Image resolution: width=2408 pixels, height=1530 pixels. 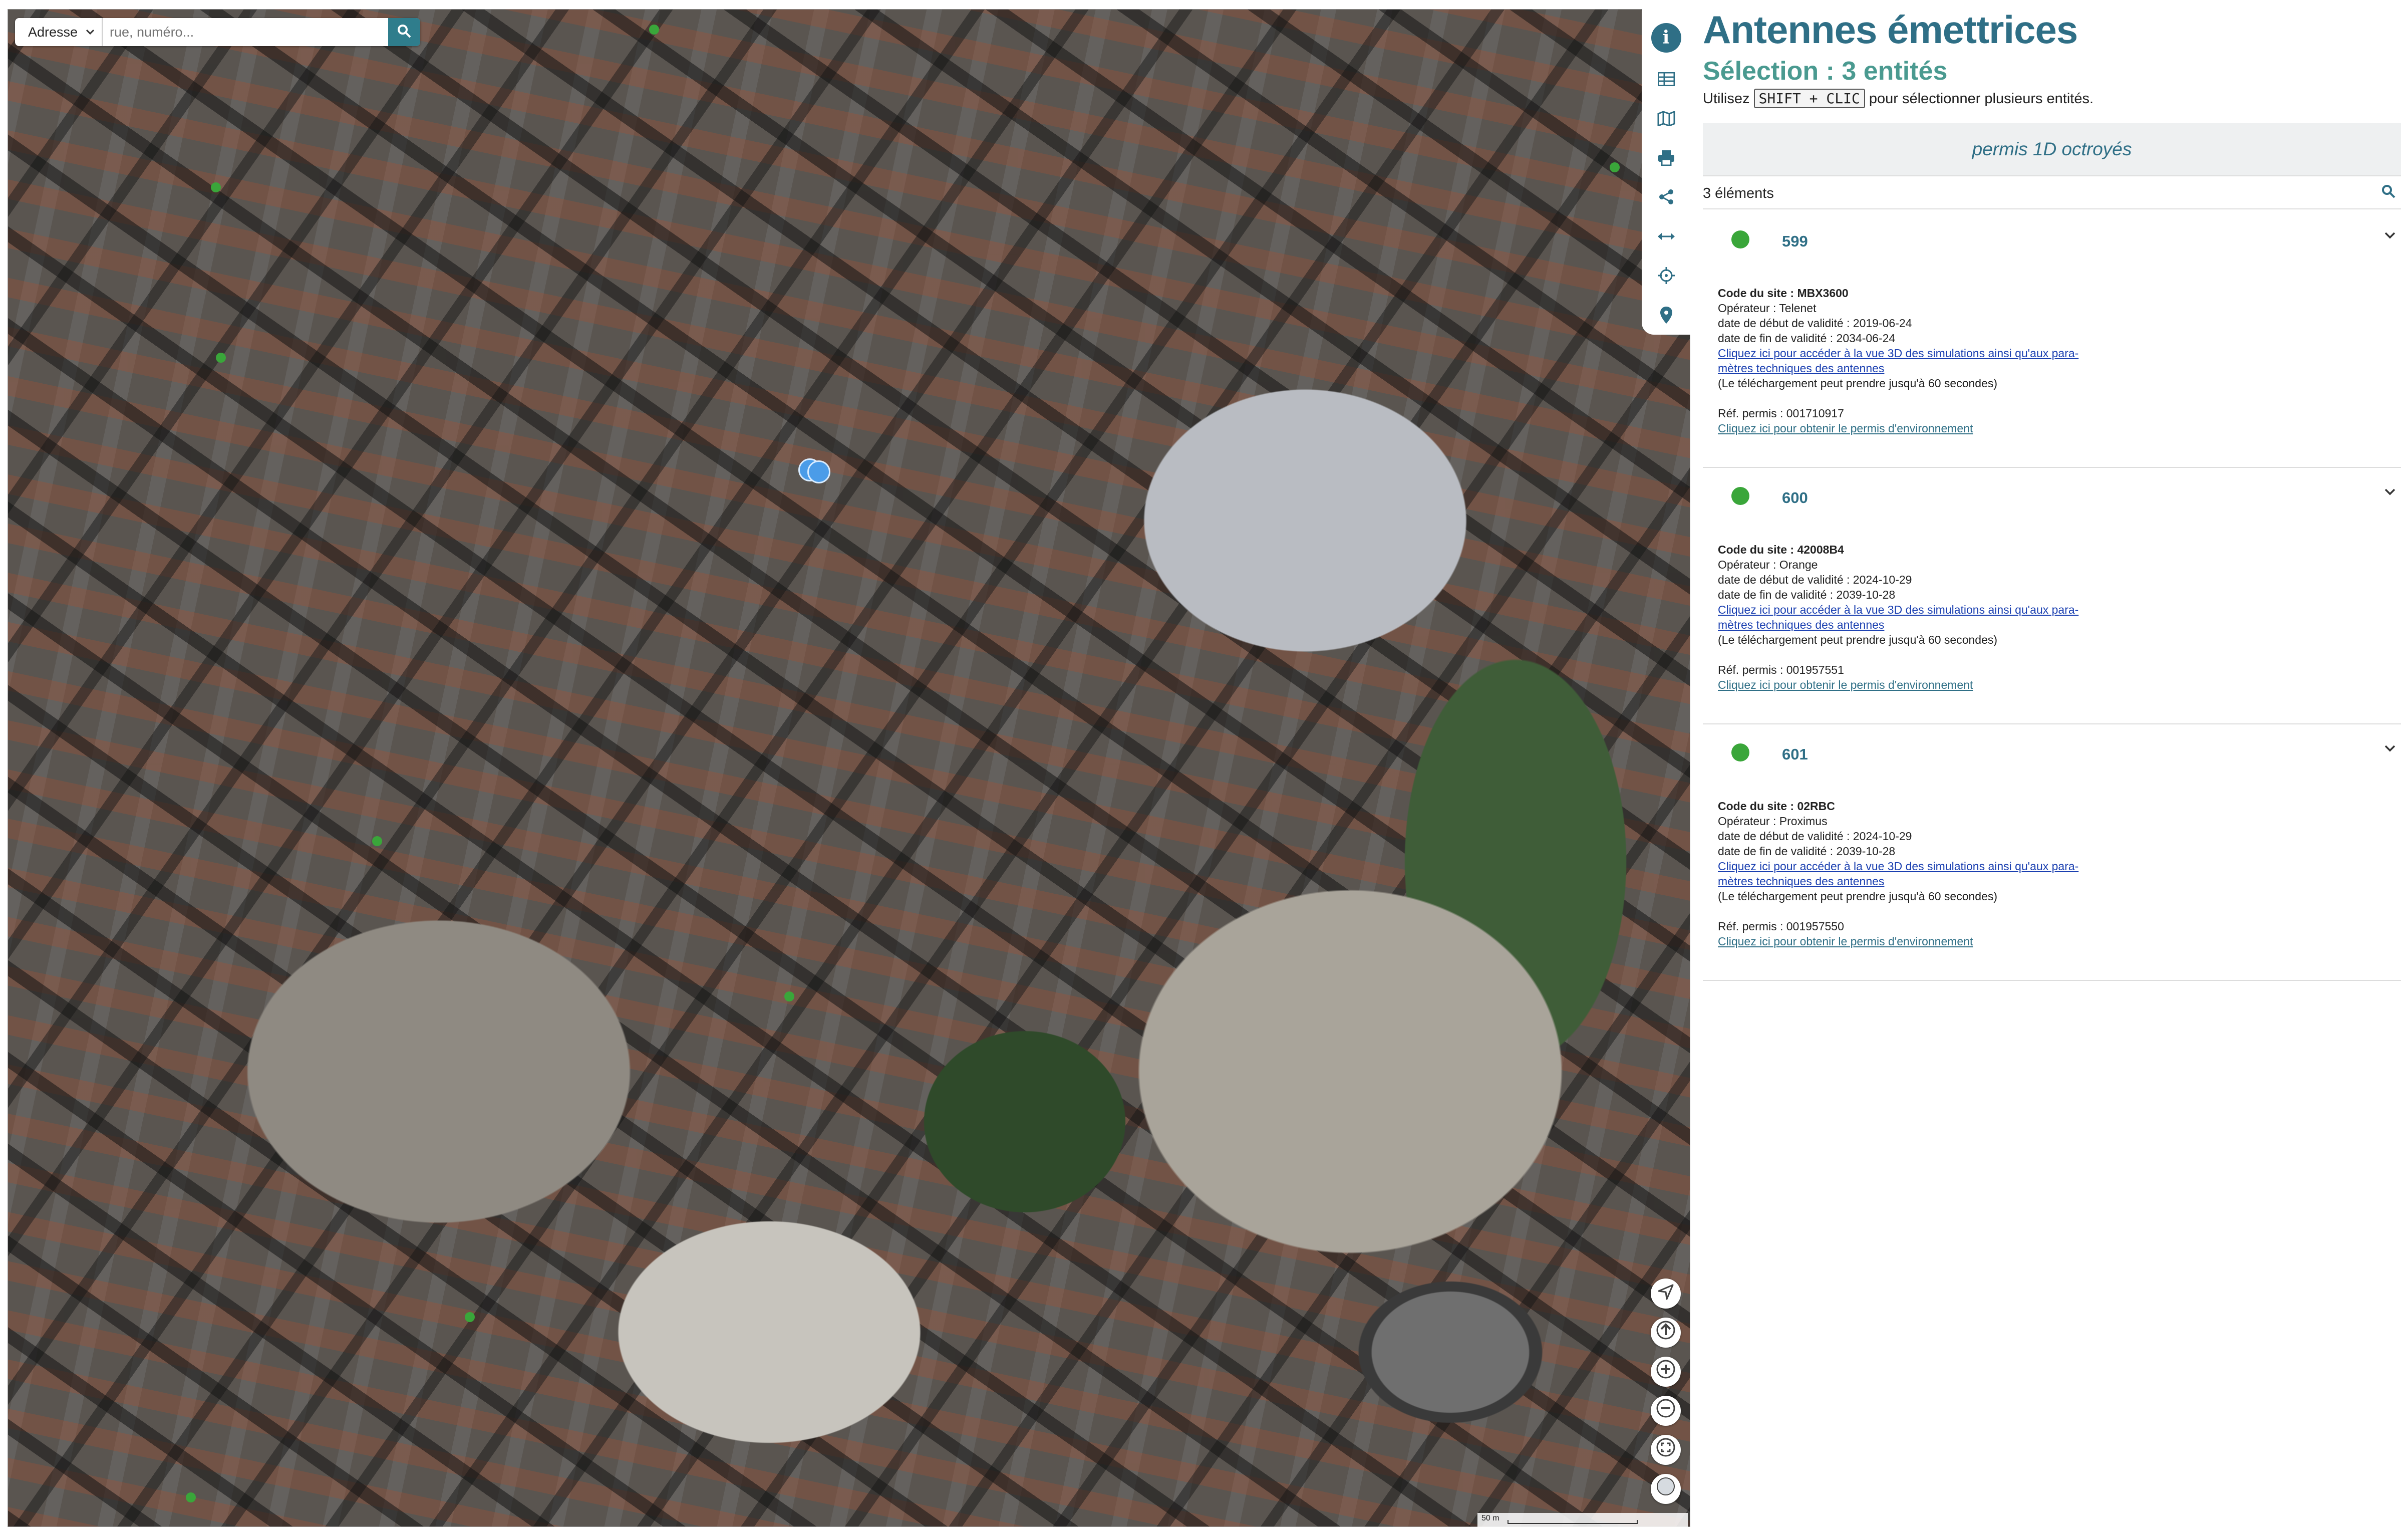 I want to click on info-icon: i, so click(x=1666, y=38).